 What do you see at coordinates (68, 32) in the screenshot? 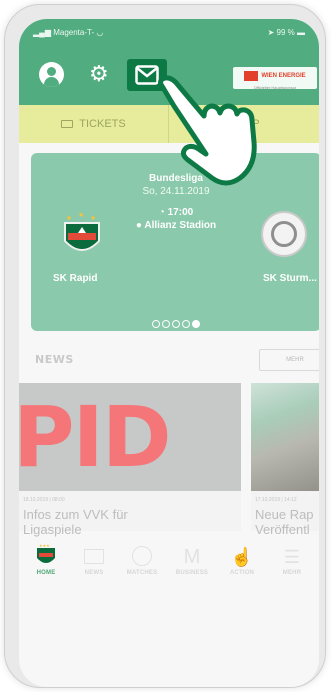
I see `carrier-label: ▂▄▆ Magenta-T- ◡` at bounding box center [68, 32].